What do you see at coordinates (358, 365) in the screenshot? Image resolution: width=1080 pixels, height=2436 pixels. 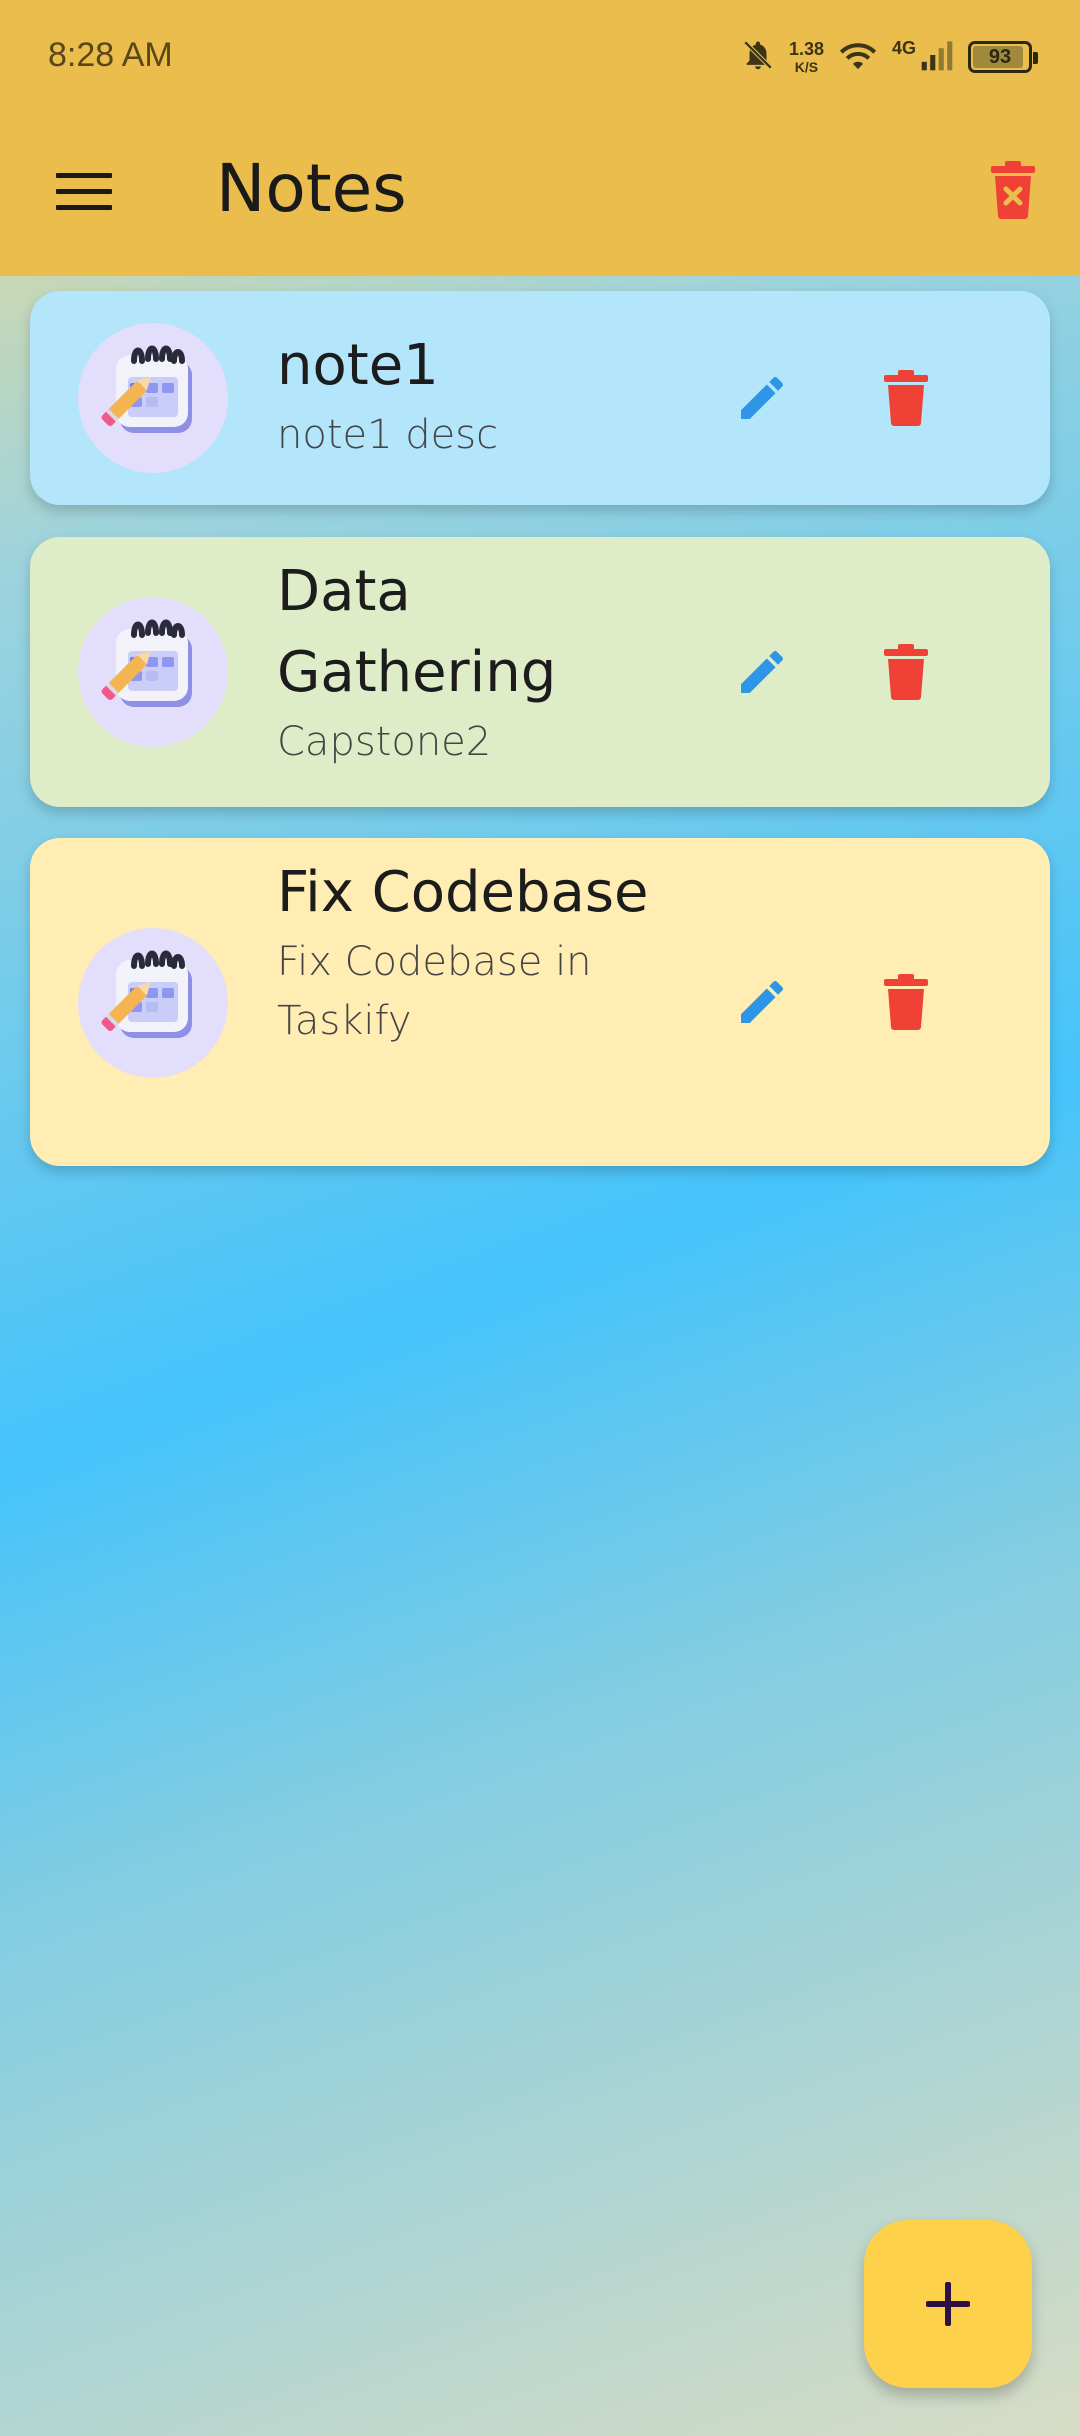 I see `note-title: note1` at bounding box center [358, 365].